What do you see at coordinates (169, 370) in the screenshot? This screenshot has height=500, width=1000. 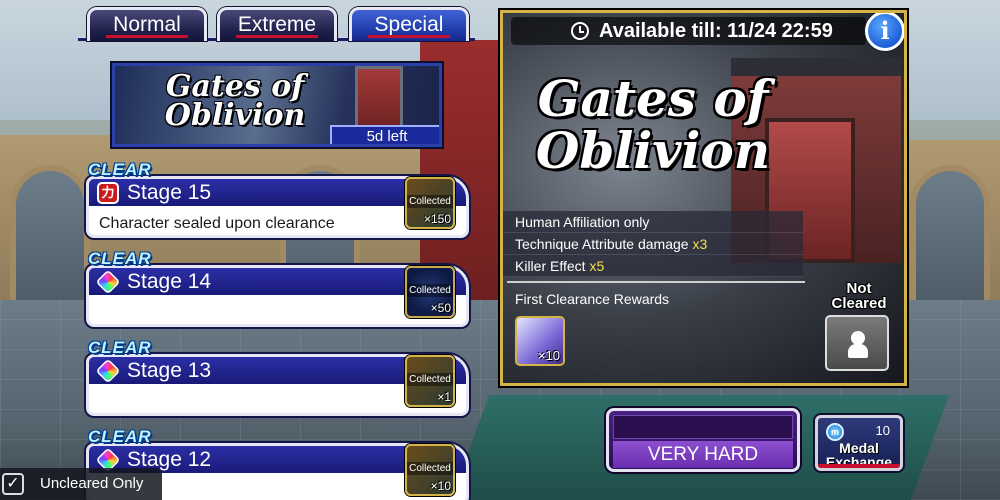 I see `stage-name: Stage 13` at bounding box center [169, 370].